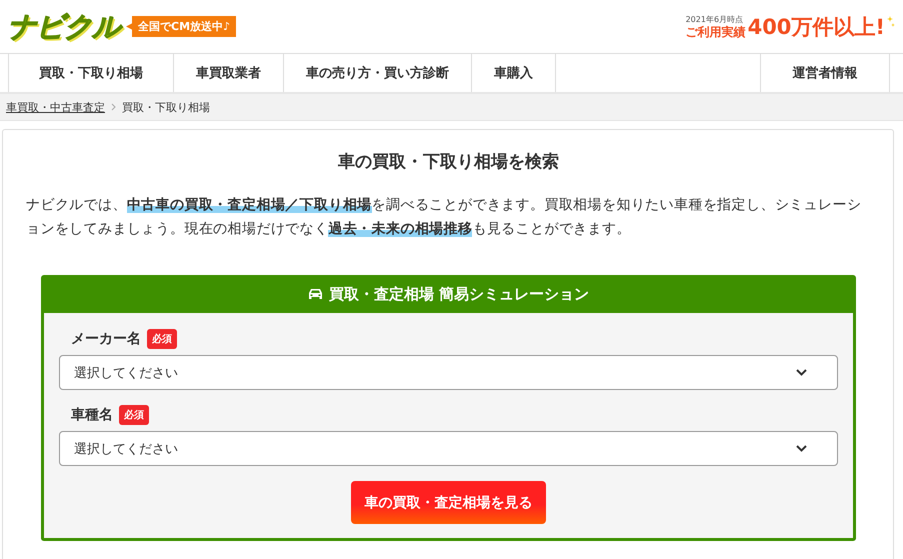 The height and width of the screenshot is (559, 903). Describe the element at coordinates (106, 339) in the screenshot. I see `field-label: メーカー名` at that location.